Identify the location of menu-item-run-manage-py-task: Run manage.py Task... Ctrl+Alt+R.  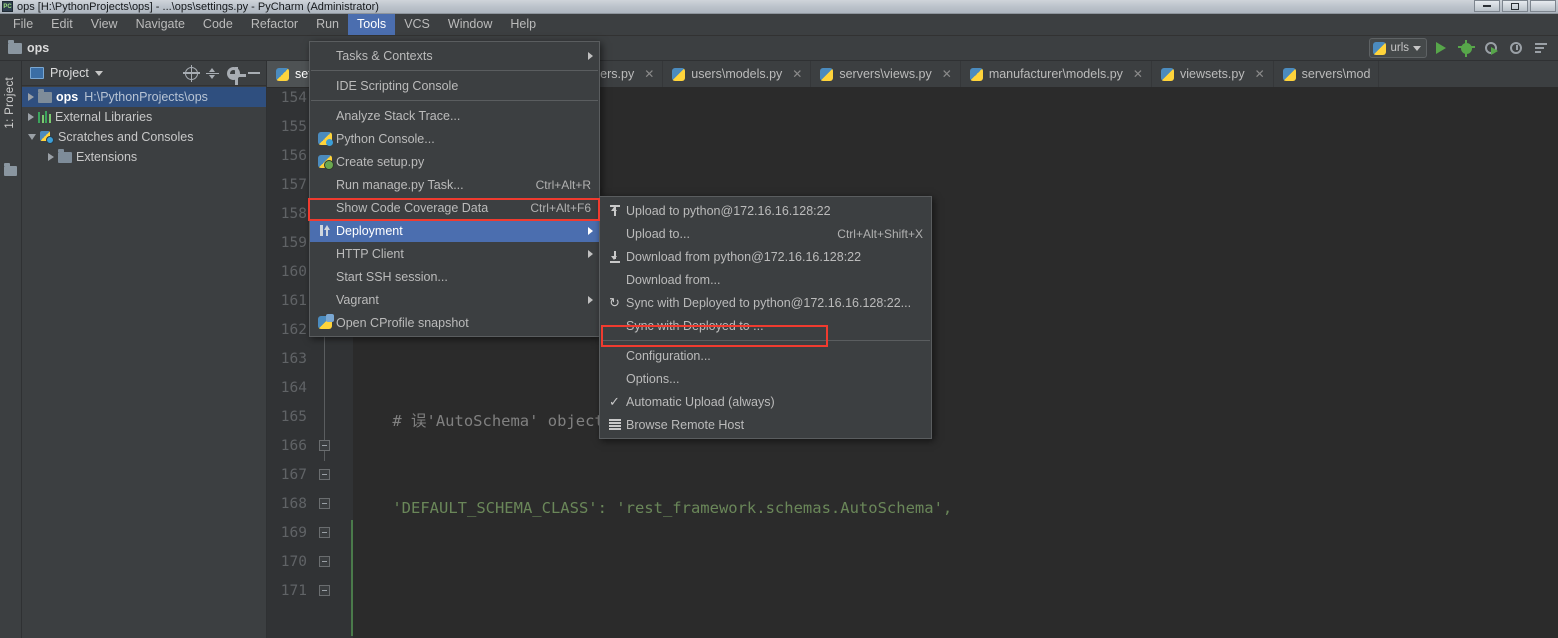
(454, 184).